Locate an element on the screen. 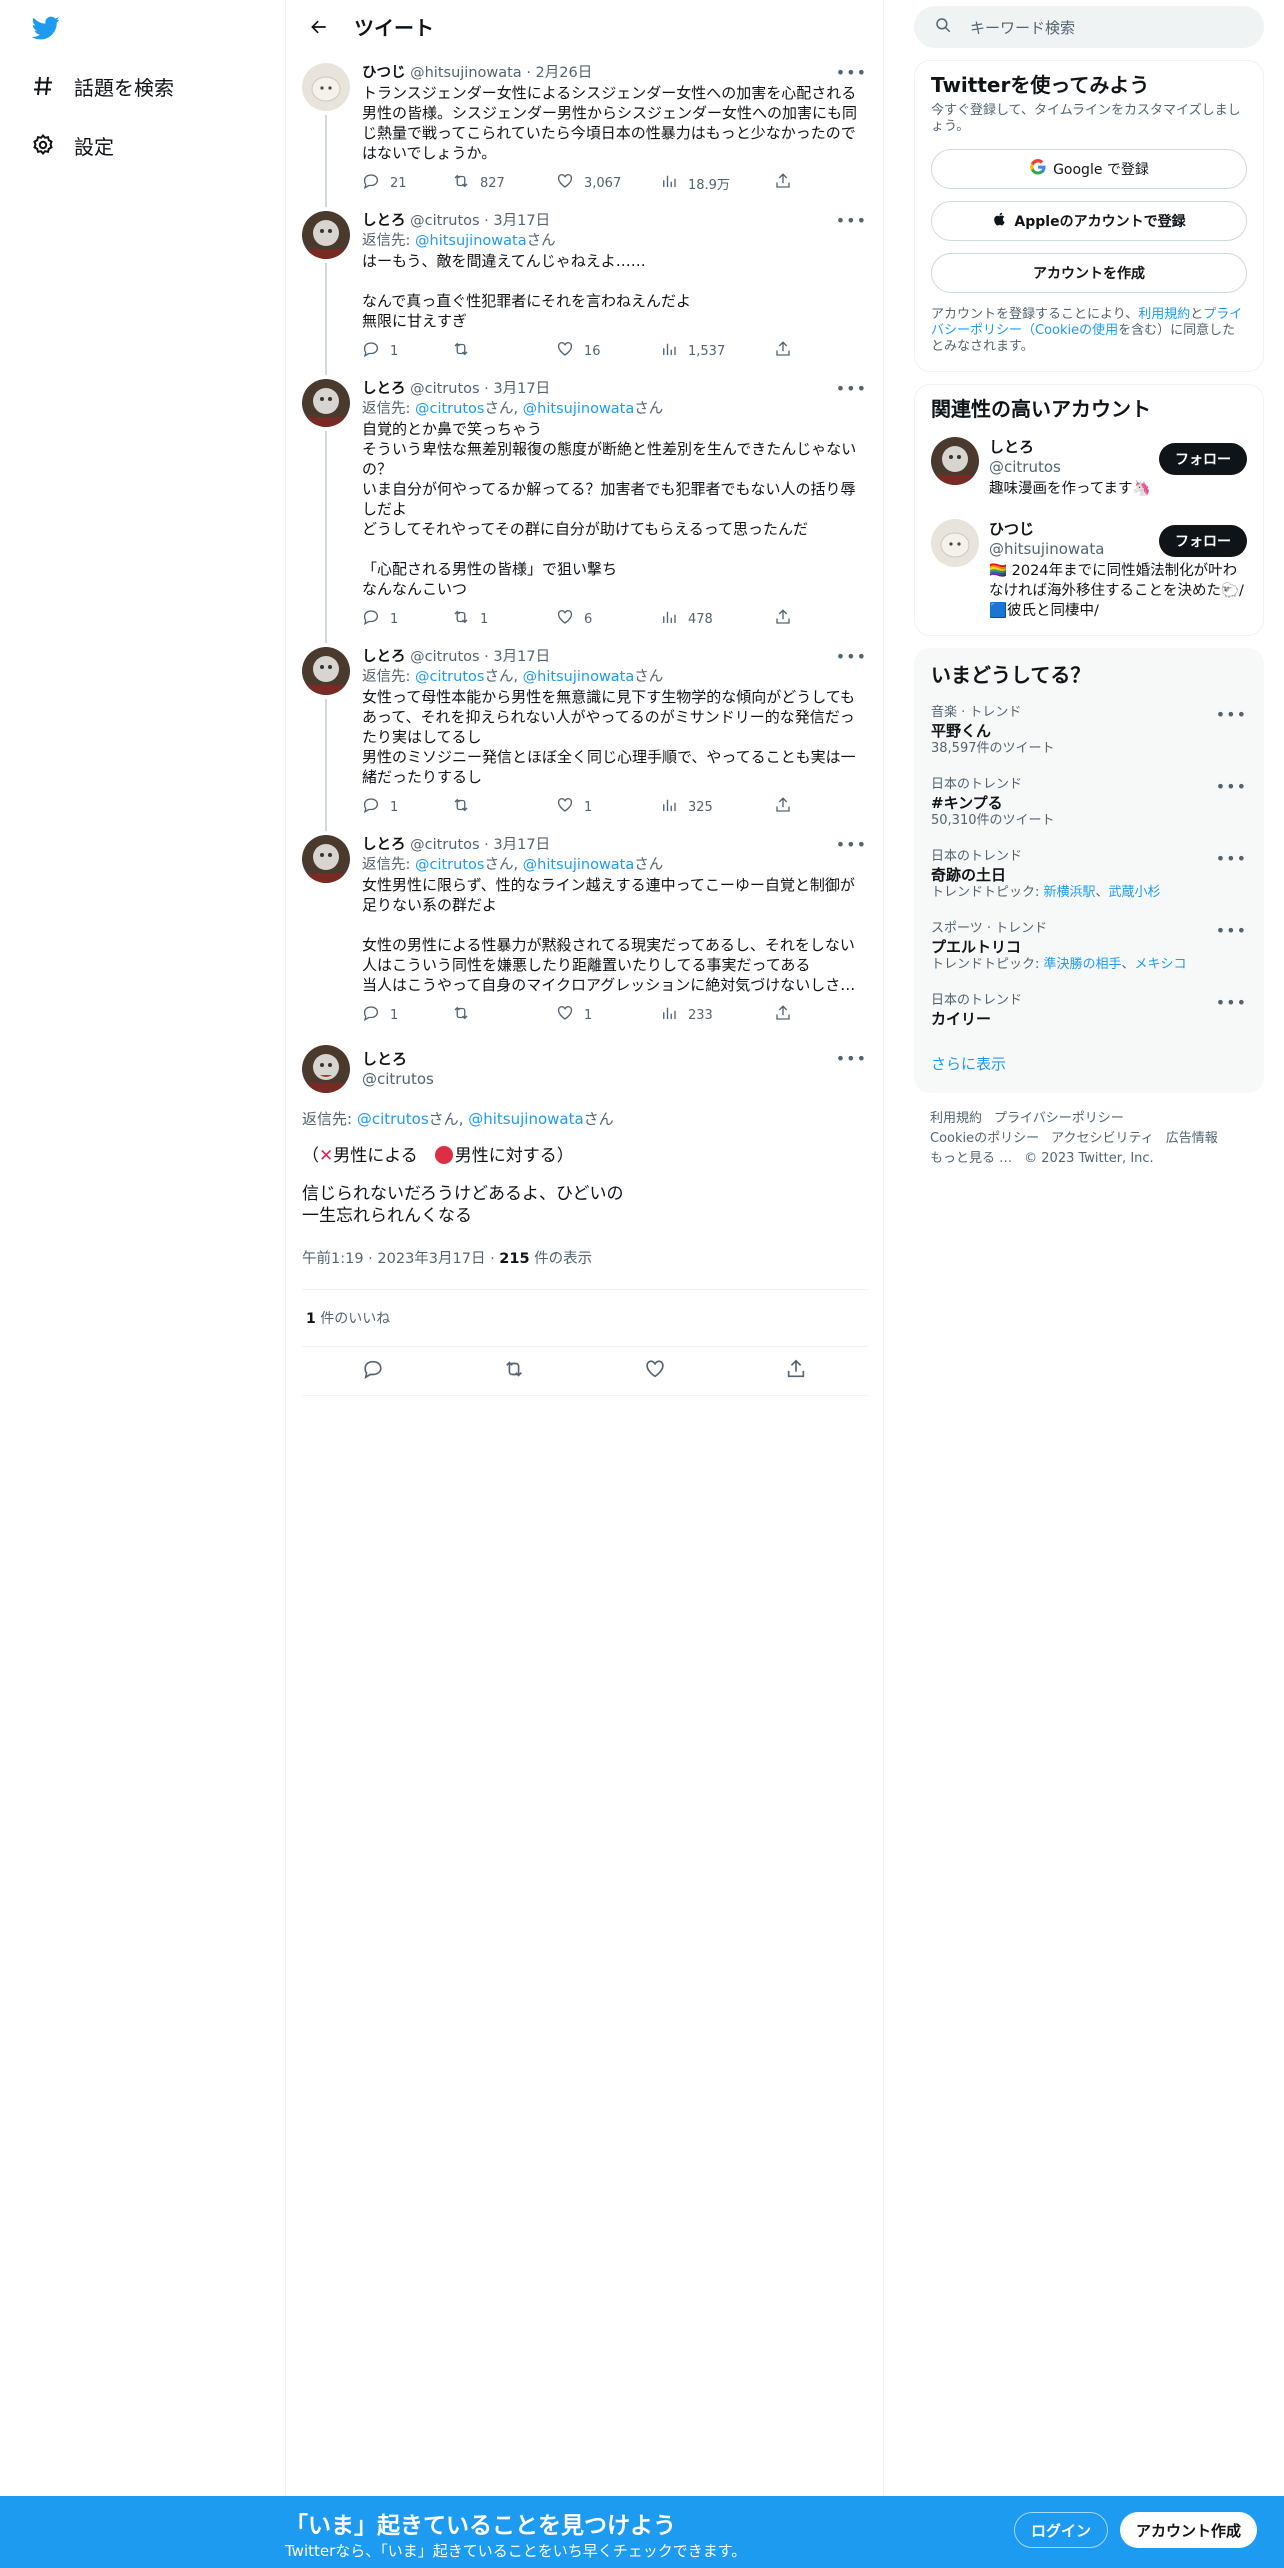 The width and height of the screenshot is (1284, 2568). like-button: 16 is located at coordinates (608, 351).